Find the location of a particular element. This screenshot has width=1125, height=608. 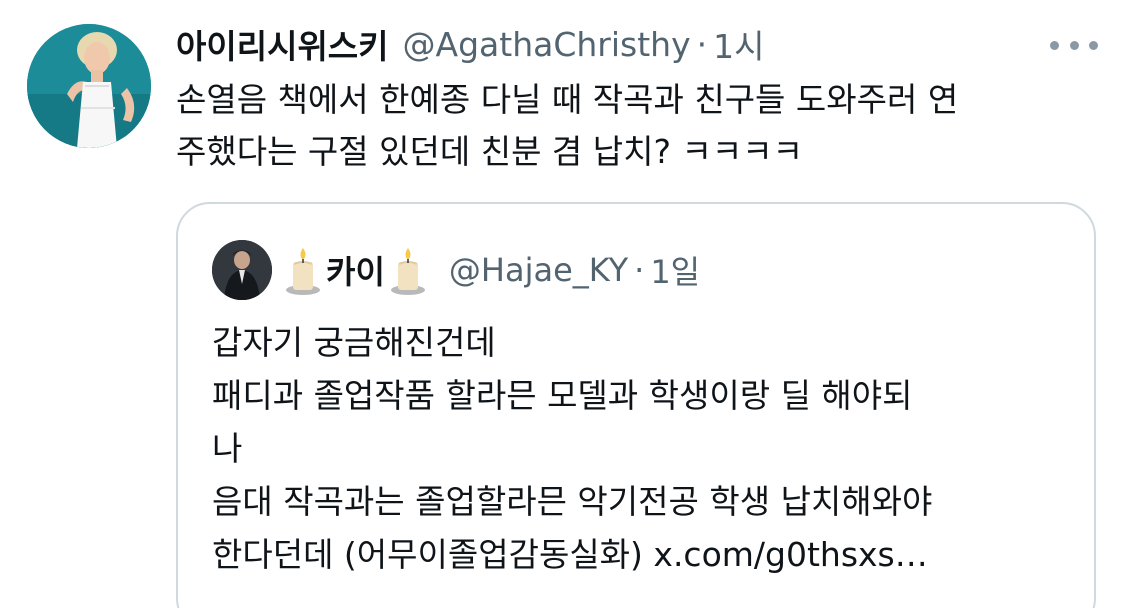

quoted-author-name: 카이 is located at coordinates (355, 270).